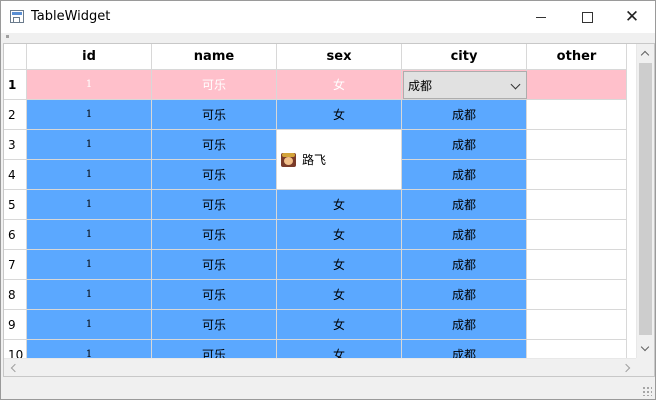 This screenshot has height=400, width=656. Describe the element at coordinates (7, 36) in the screenshot. I see `toolbar-handle-icon` at that location.